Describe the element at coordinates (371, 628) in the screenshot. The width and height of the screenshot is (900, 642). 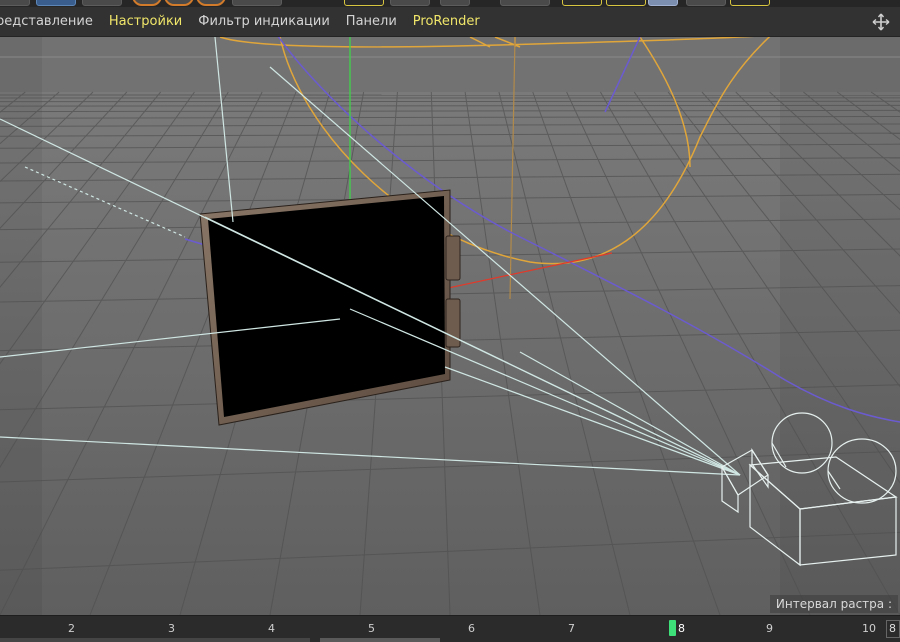
I see `timeline-tick: 5` at that location.